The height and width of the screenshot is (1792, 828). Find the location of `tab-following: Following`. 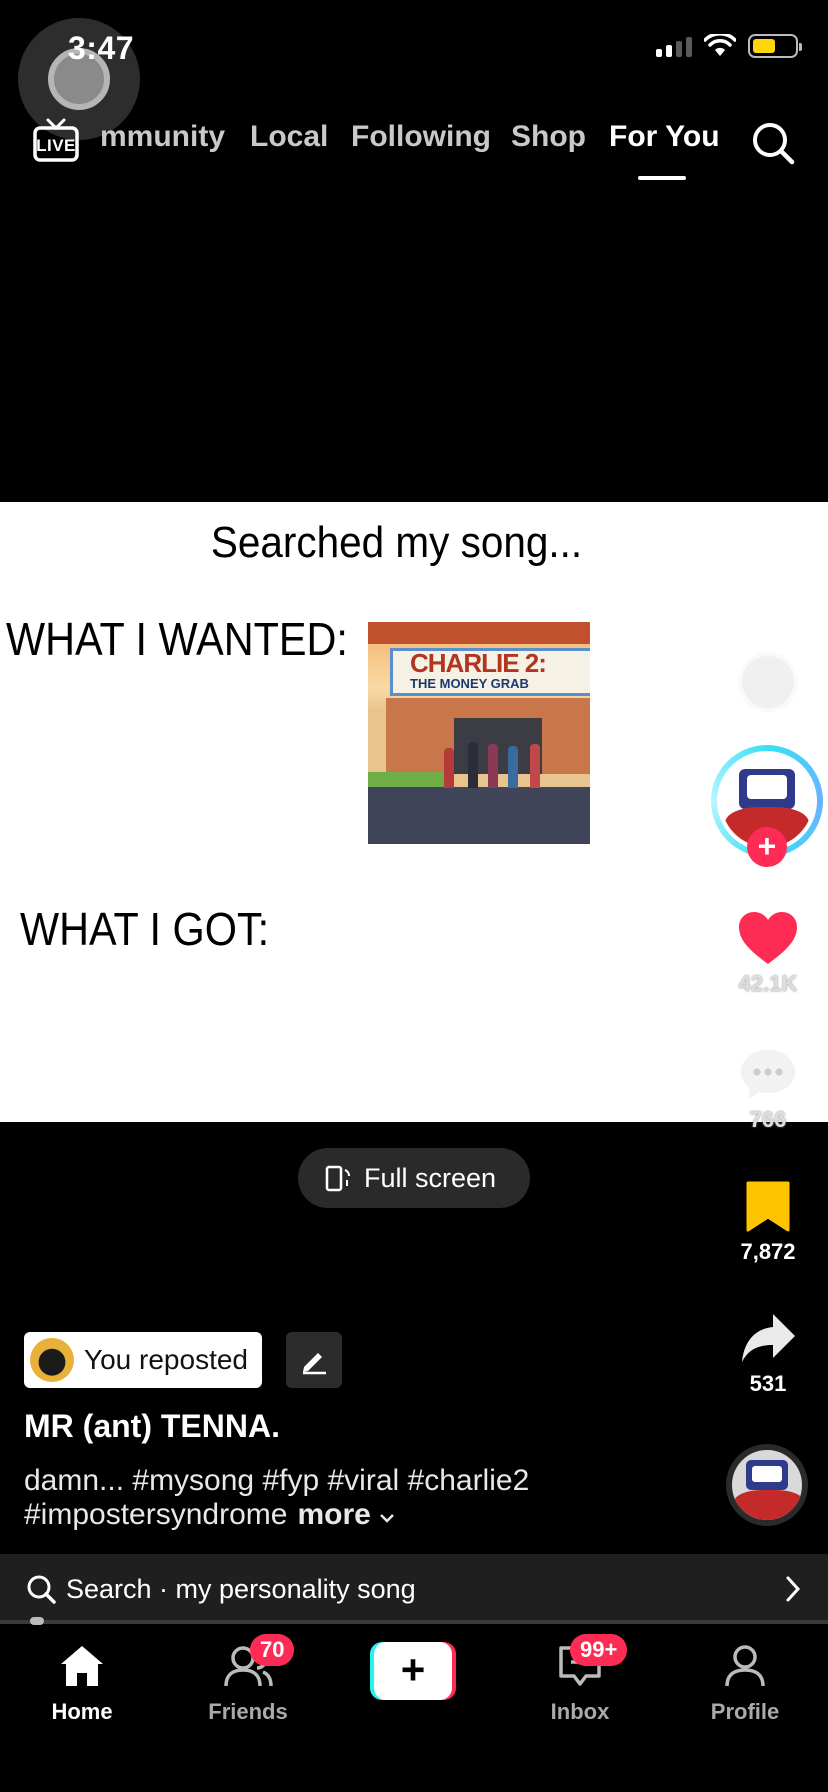

tab-following: Following is located at coordinates (421, 137).